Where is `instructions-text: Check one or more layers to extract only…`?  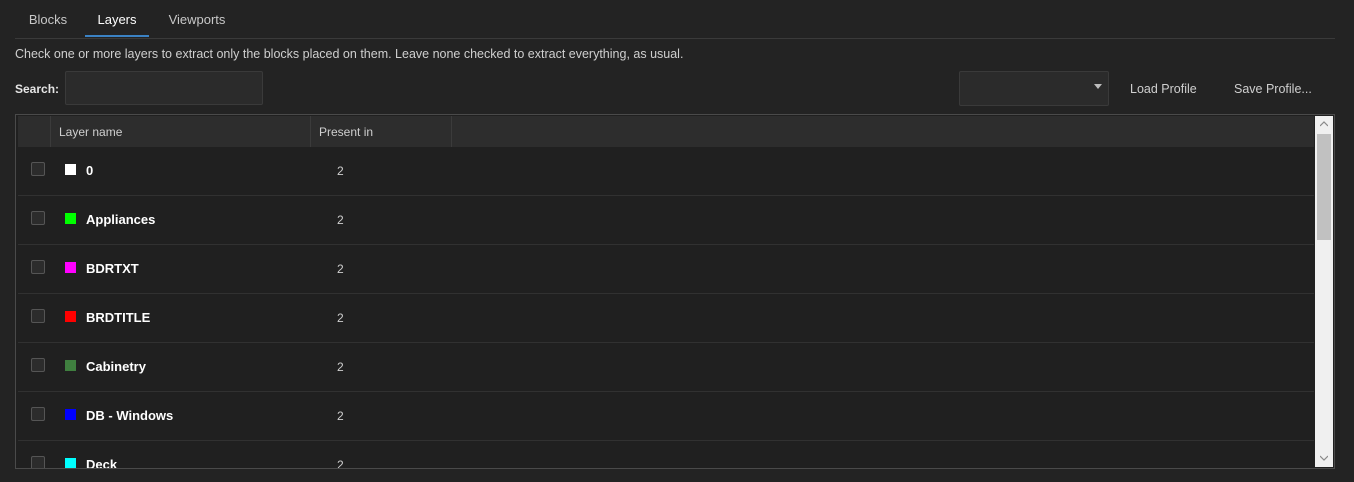 instructions-text: Check one or more layers to extract only… is located at coordinates (349, 54).